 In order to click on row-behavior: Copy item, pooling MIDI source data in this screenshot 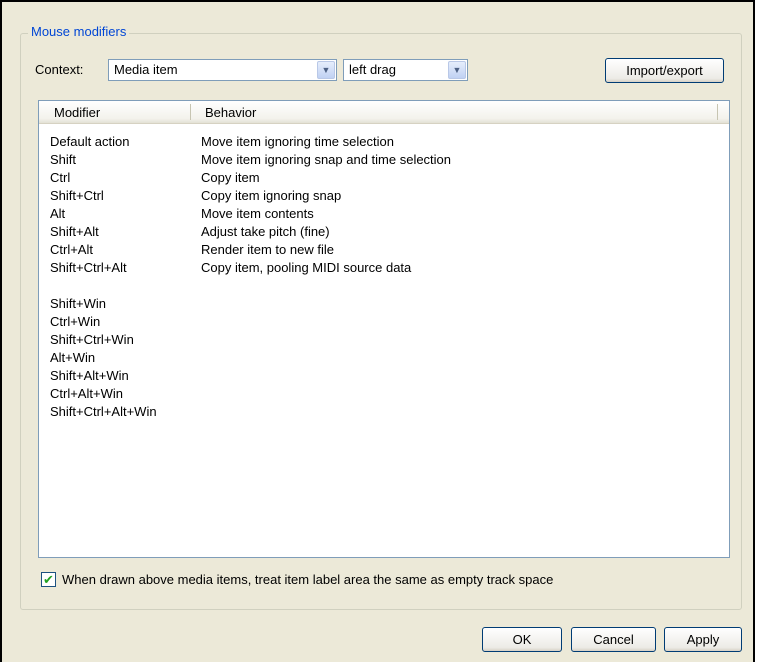, I will do `click(306, 267)`.